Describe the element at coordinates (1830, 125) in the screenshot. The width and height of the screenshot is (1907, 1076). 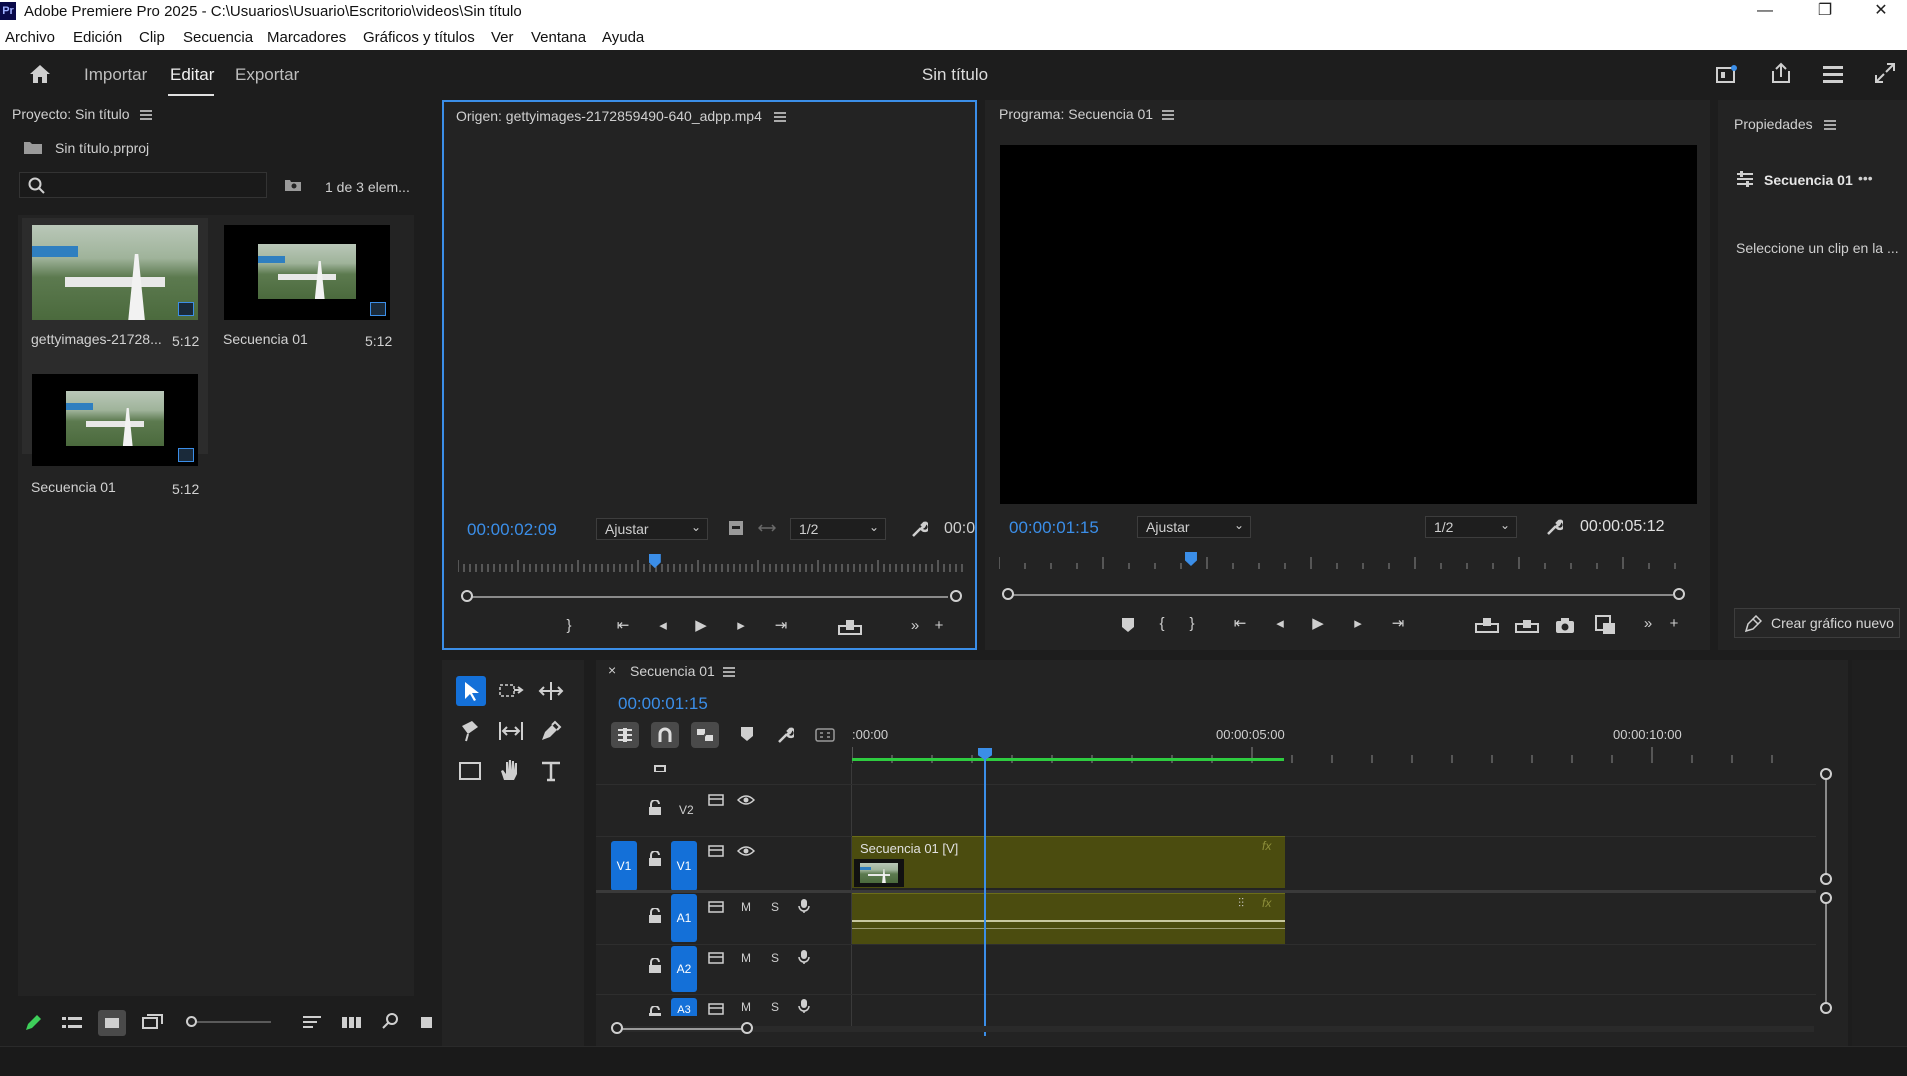
I see `properties-menu-icon` at that location.